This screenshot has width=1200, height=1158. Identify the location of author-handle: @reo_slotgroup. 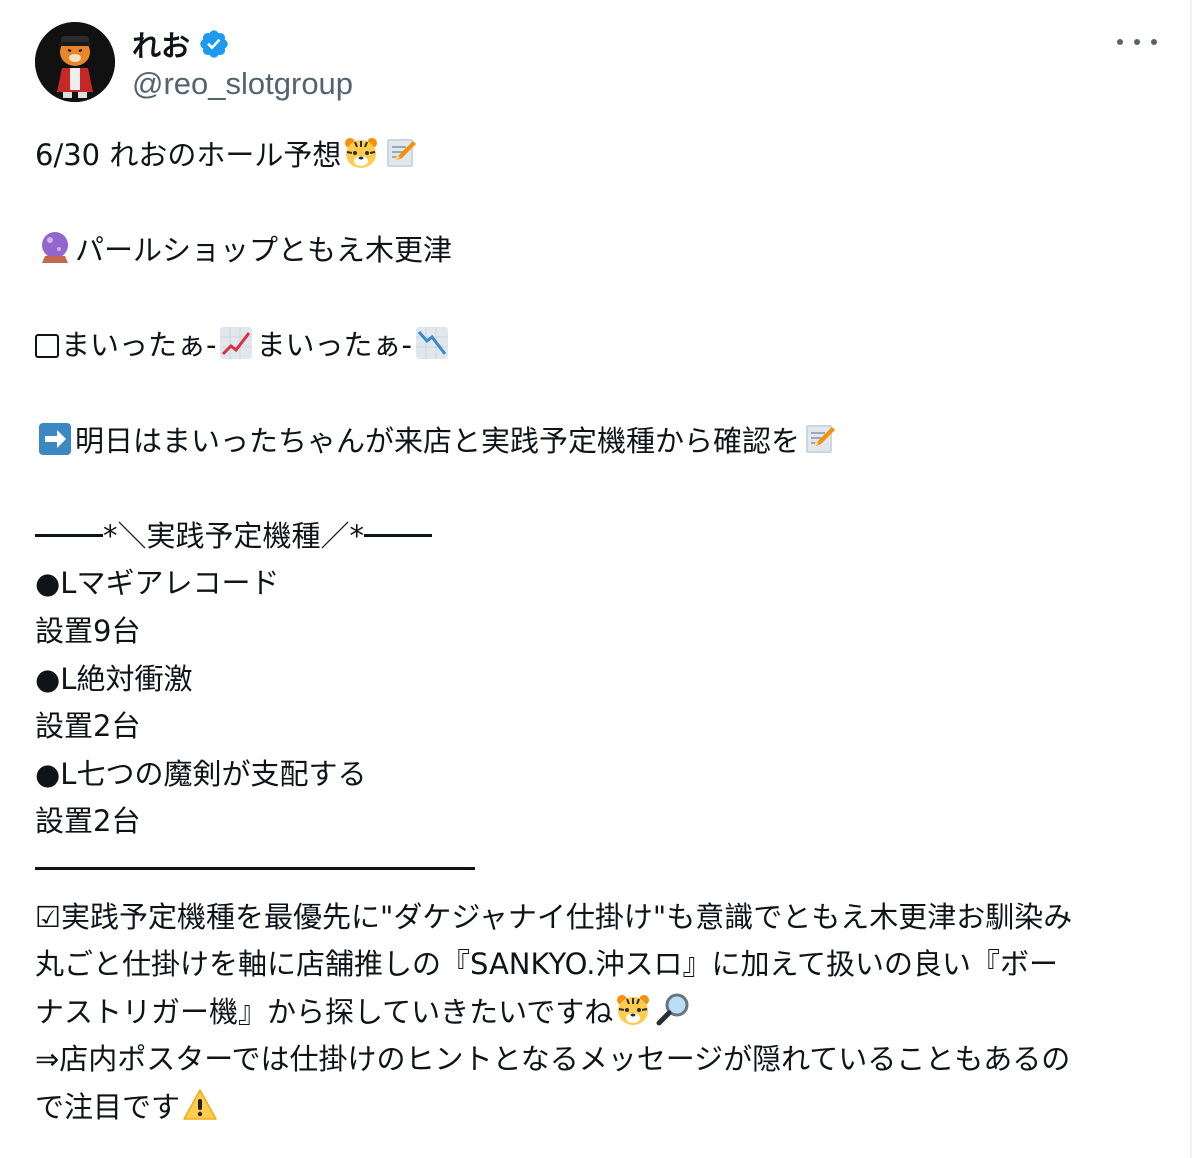
(242, 84).